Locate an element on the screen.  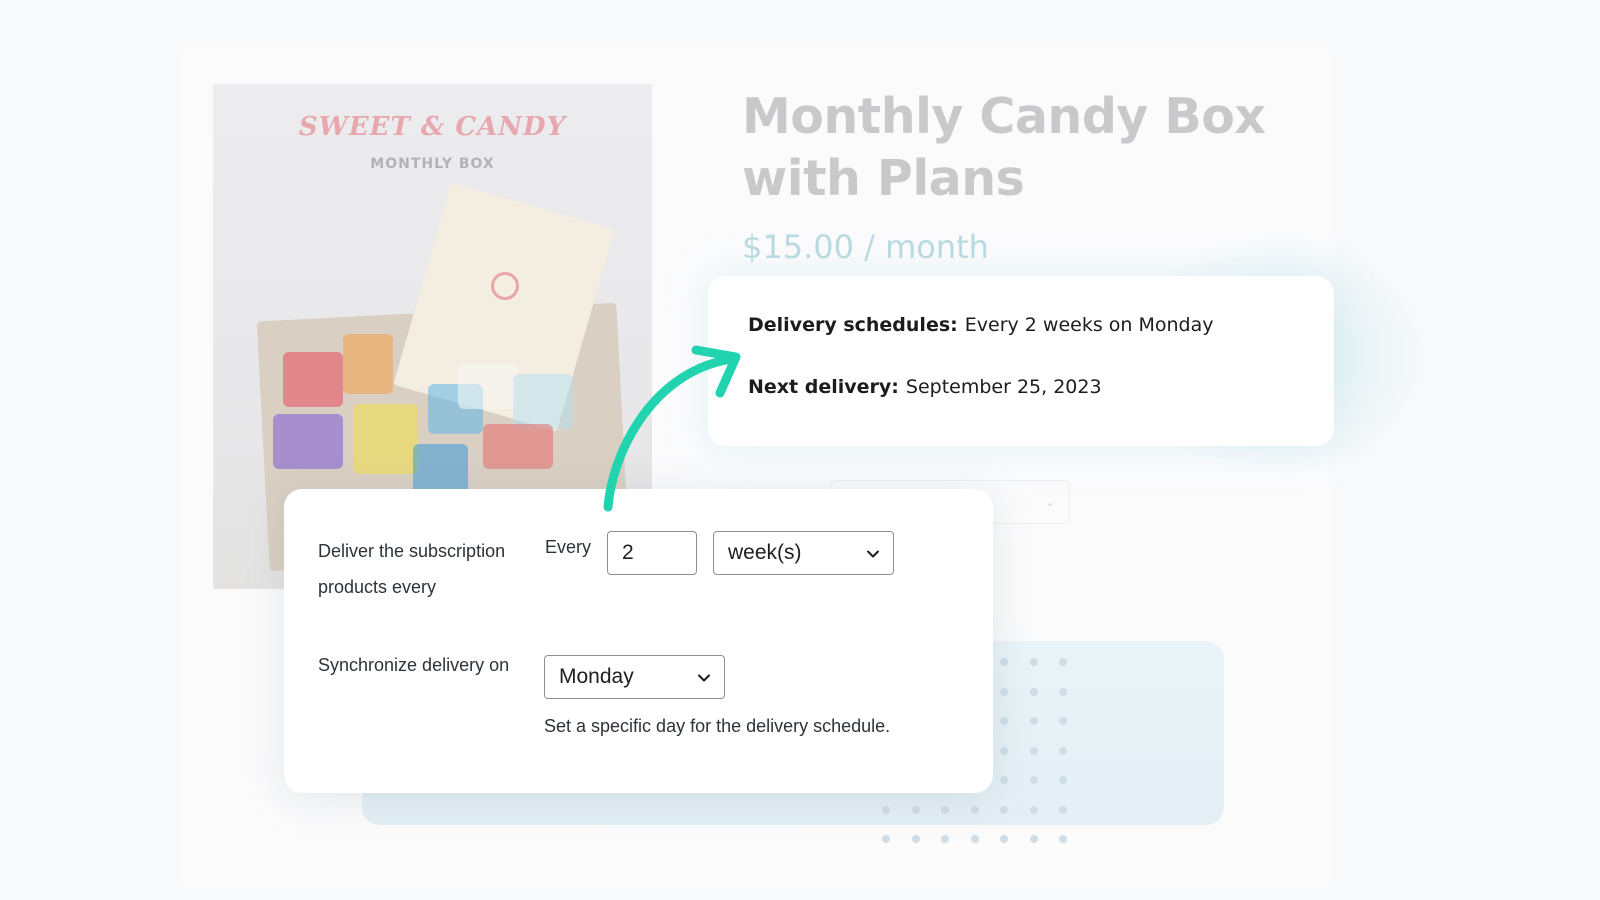
deliver-every-label: Deliver the subscription products every is located at coordinates (428, 569).